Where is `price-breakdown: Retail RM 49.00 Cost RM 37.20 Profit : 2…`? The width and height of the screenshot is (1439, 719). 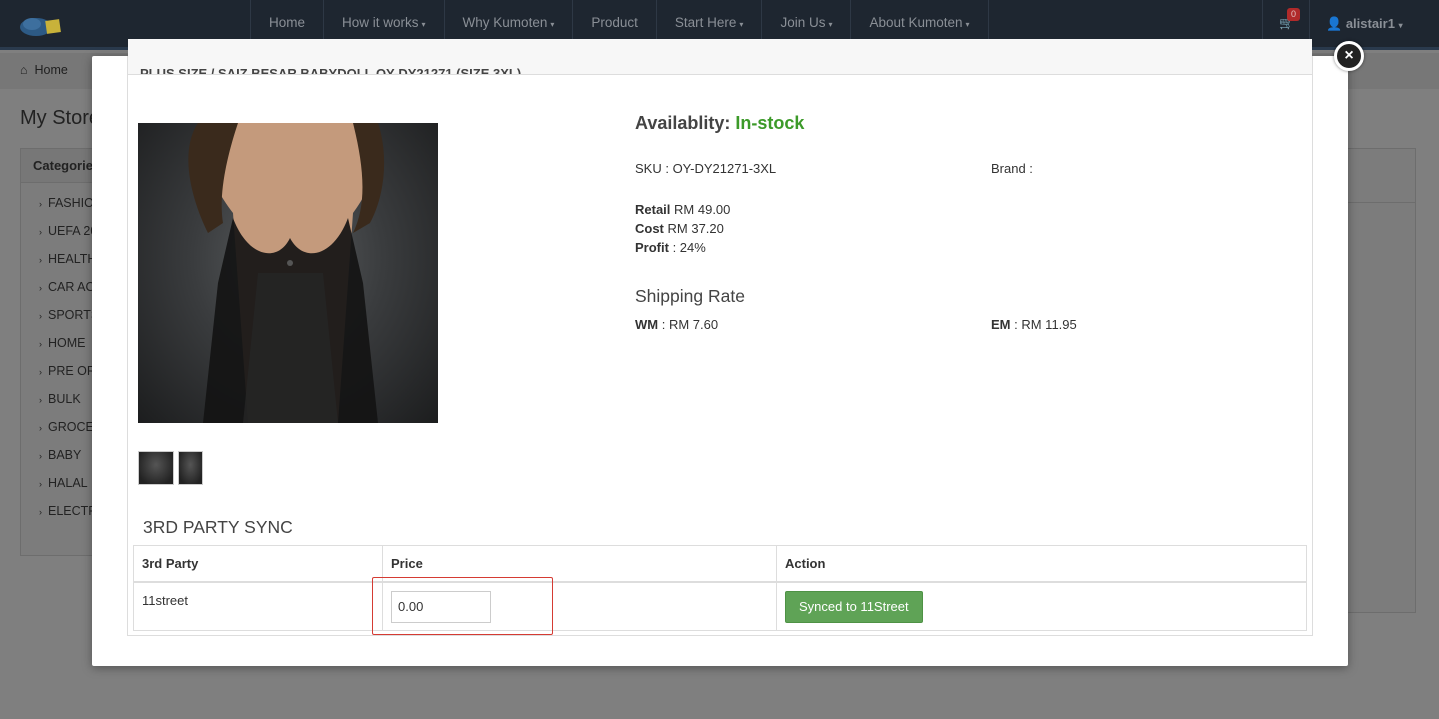 price-breakdown: Retail RM 49.00 Cost RM 37.20 Profit : 2… is located at coordinates (682, 228).